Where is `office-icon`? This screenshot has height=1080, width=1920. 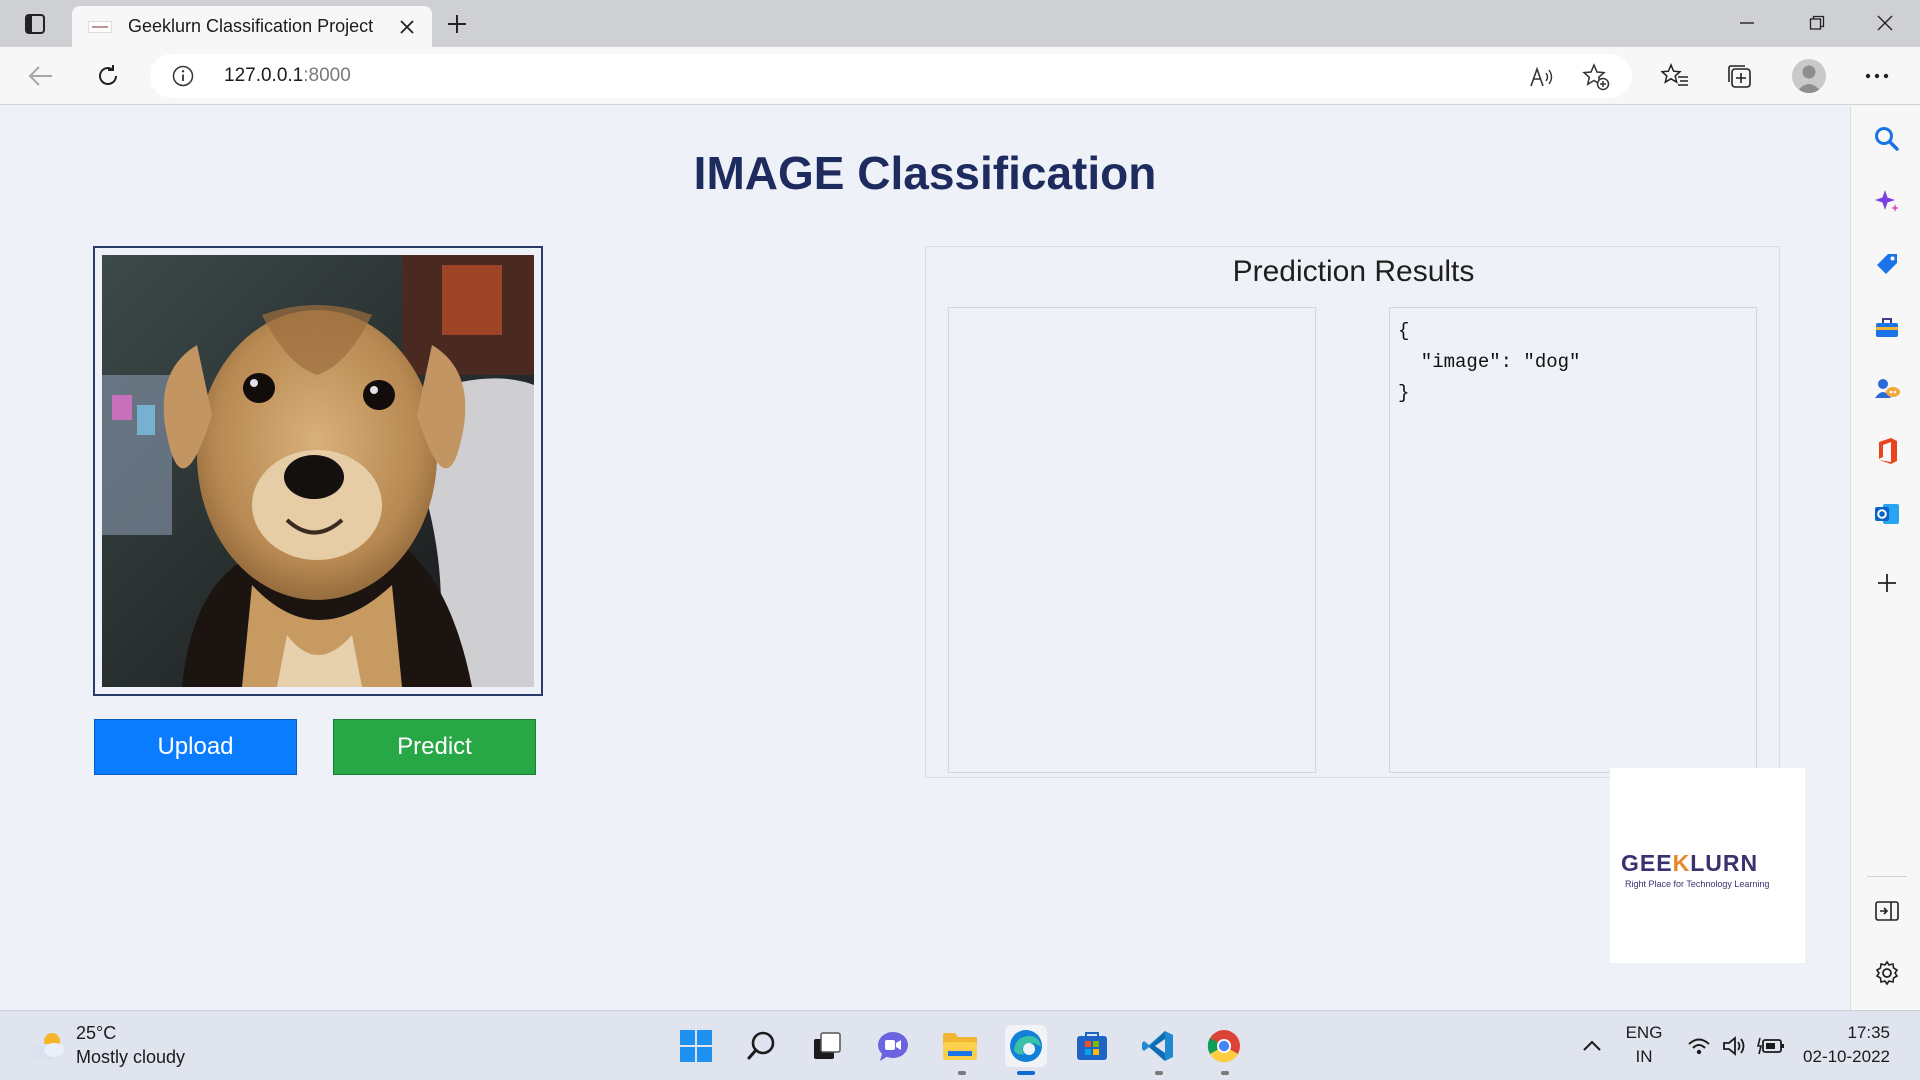
office-icon is located at coordinates (1887, 451).